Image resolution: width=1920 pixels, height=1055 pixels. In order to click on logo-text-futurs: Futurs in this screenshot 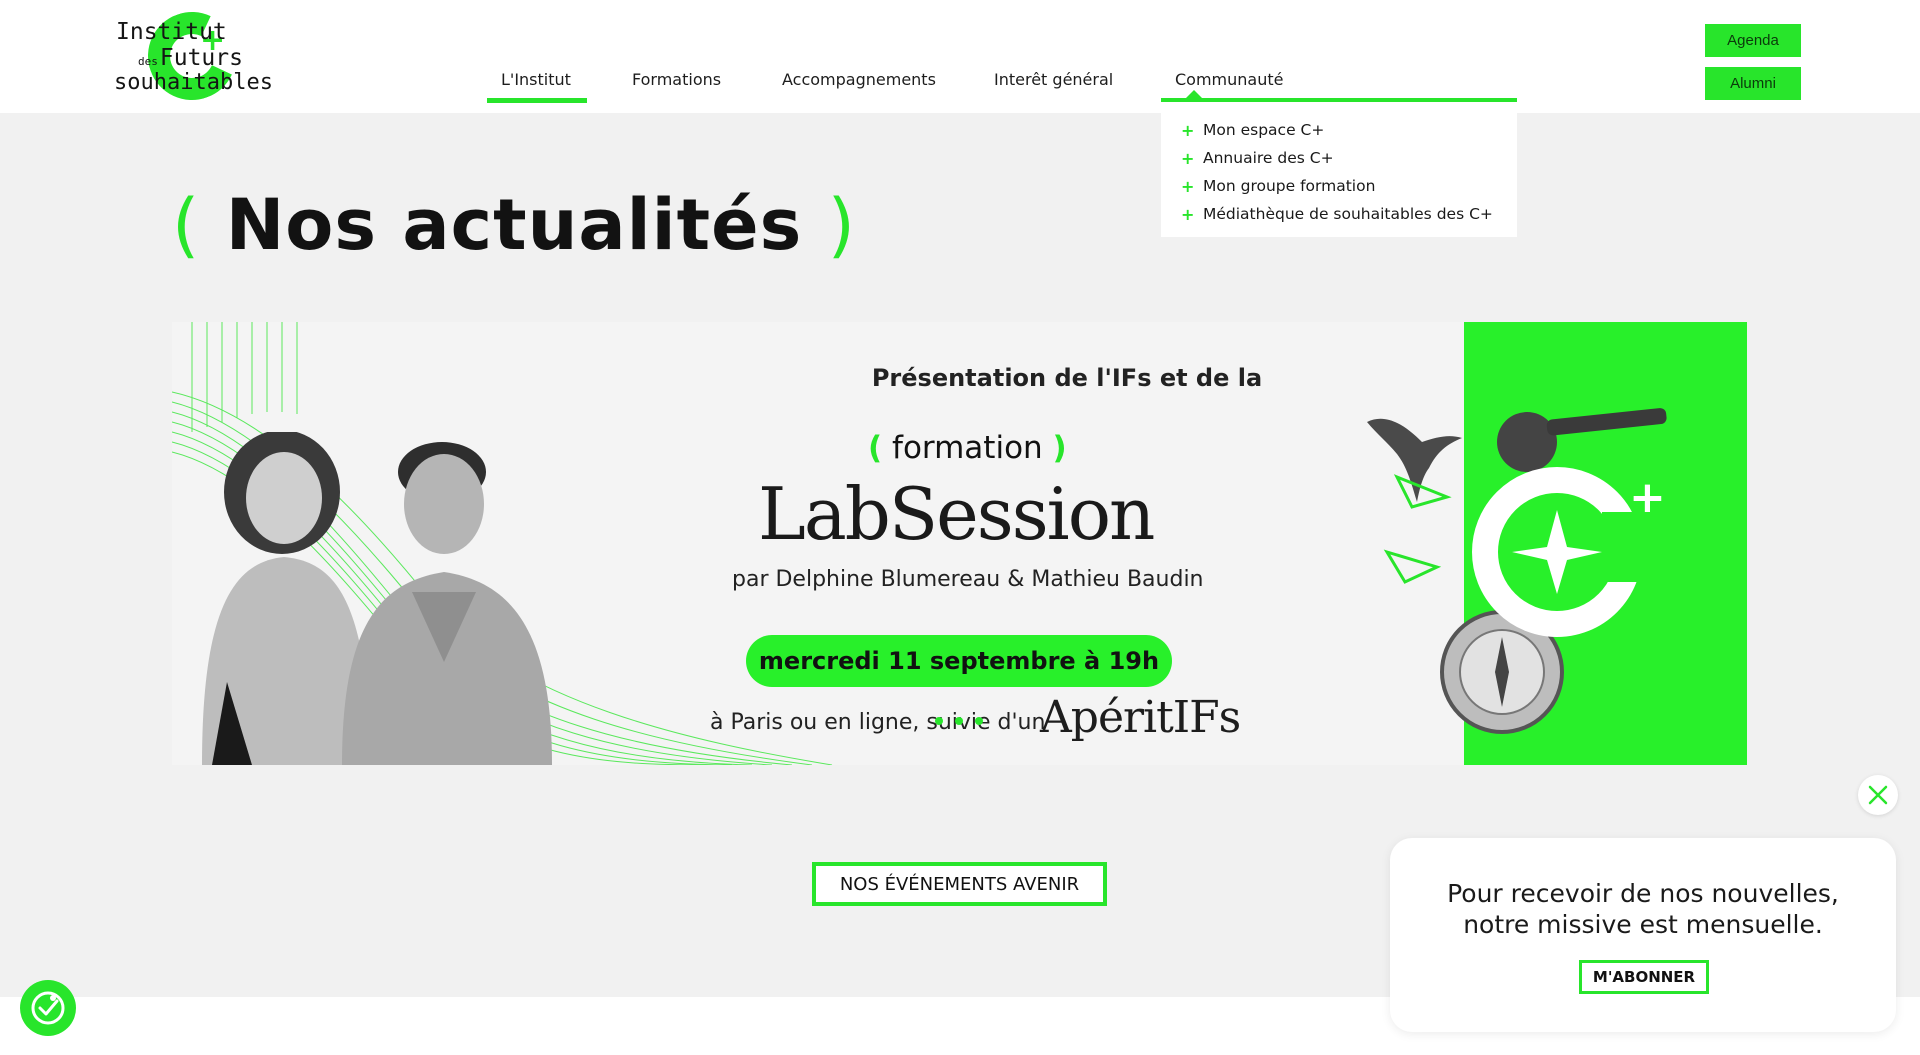, I will do `click(201, 58)`.